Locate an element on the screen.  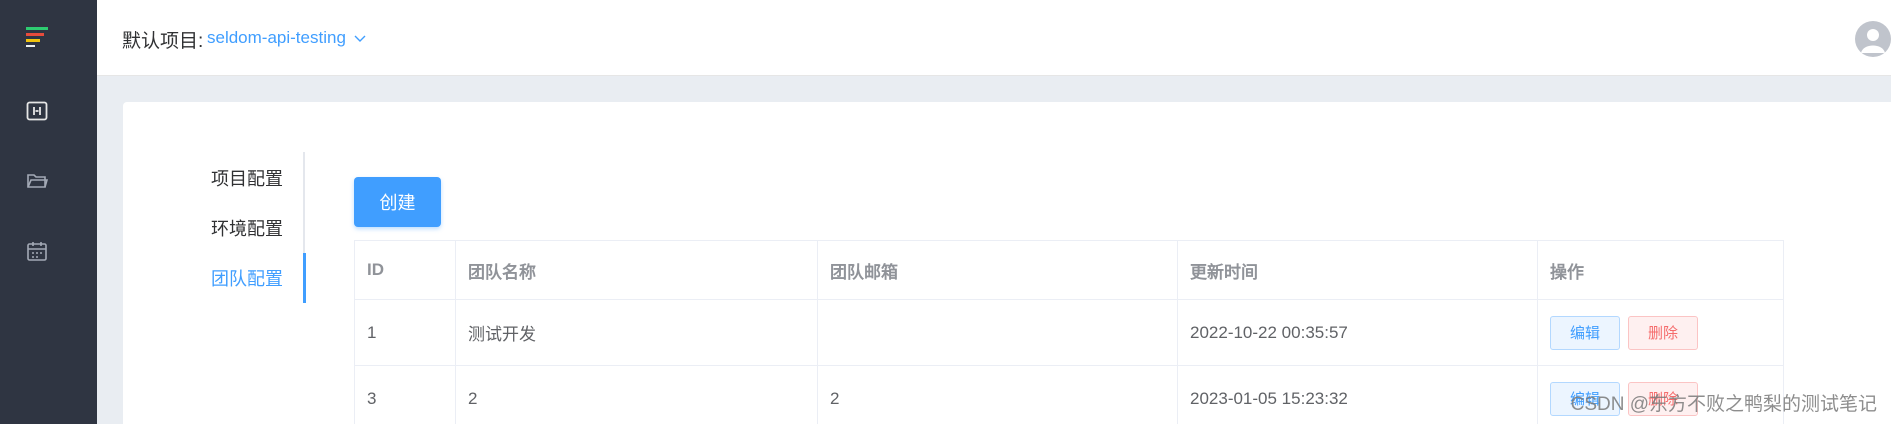
edit-button: 编辑 is located at coordinates (1585, 332).